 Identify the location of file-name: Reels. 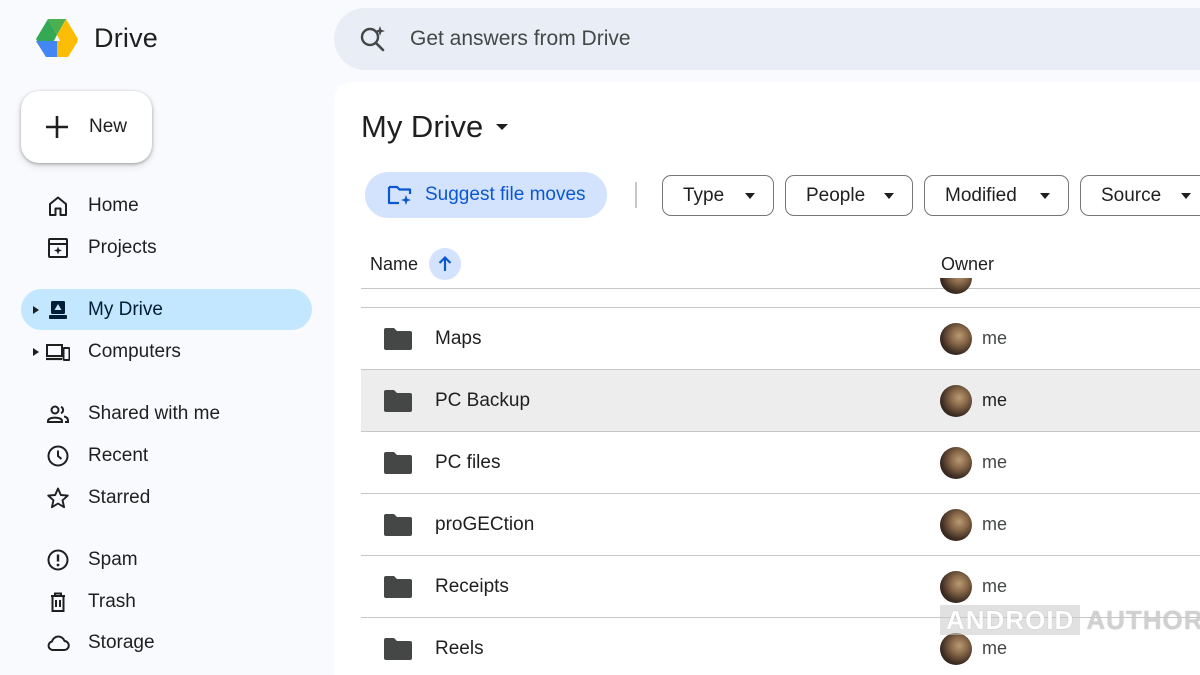
(459, 648).